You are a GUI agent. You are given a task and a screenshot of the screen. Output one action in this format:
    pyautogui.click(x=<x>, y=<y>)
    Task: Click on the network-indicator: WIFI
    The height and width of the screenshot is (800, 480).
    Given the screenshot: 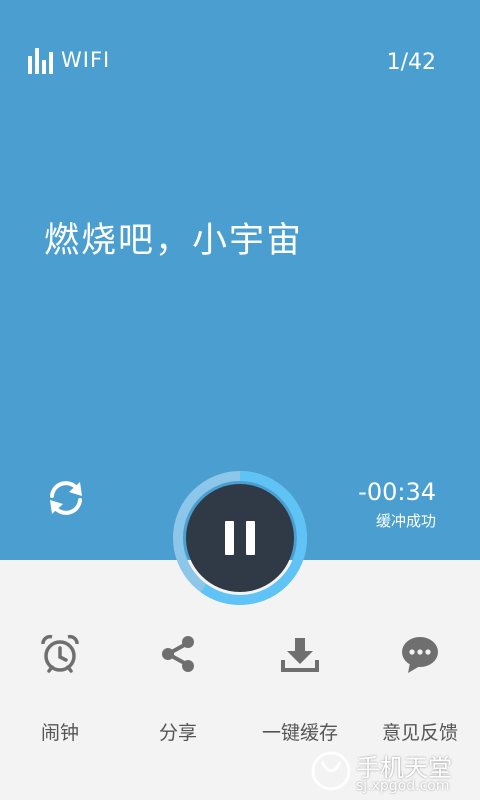 What is the action you would take?
    pyautogui.click(x=69, y=60)
    